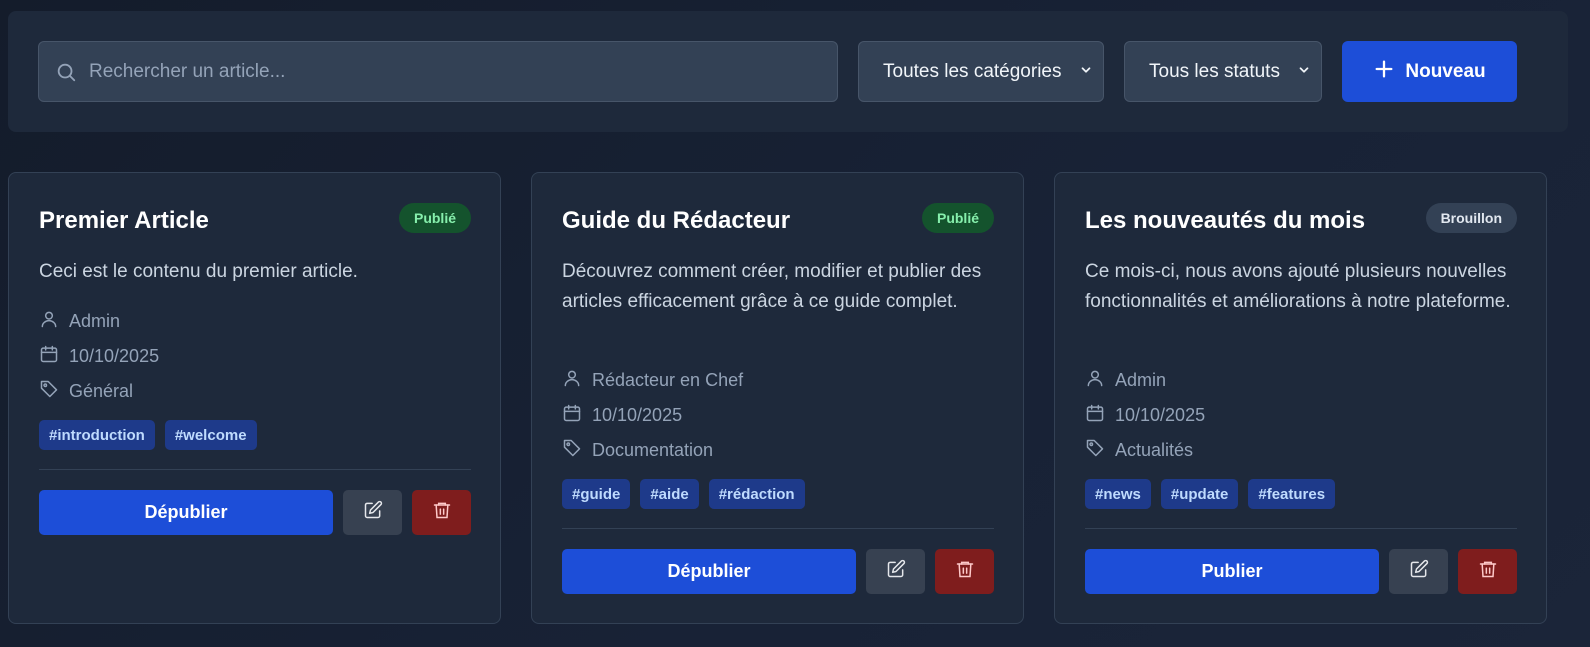  What do you see at coordinates (1225, 220) in the screenshot?
I see `article-title: Les nouveautés du mois` at bounding box center [1225, 220].